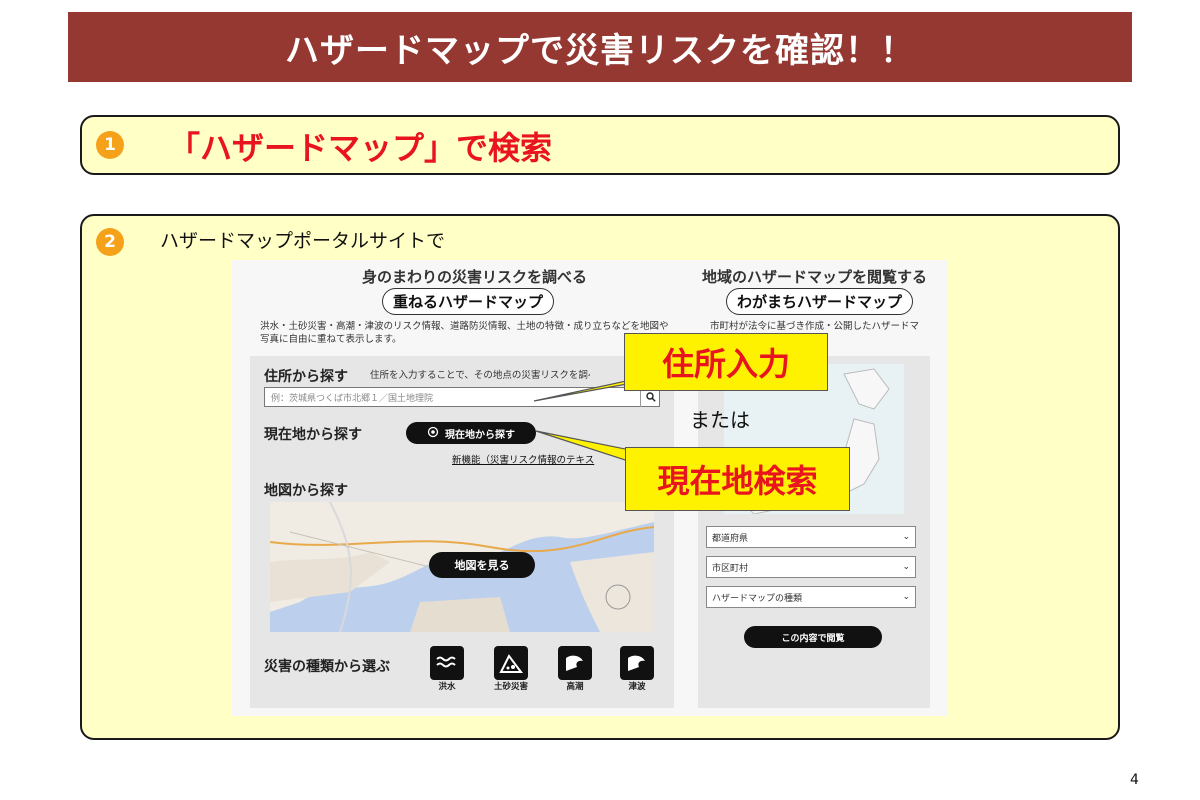  I want to click on page-number: 4, so click(1134, 780).